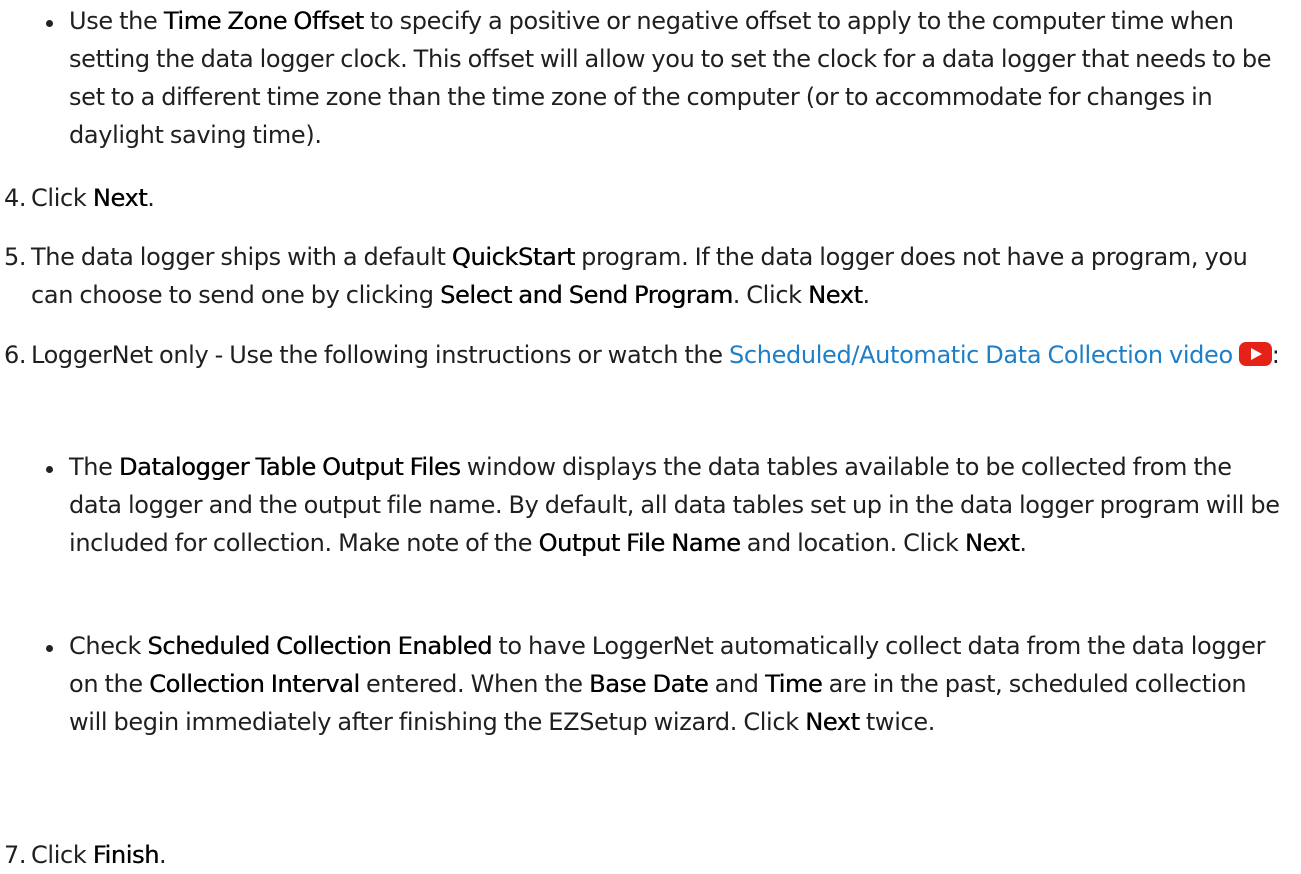  Describe the element at coordinates (474, 684) in the screenshot. I see `text: entered. When the` at that location.